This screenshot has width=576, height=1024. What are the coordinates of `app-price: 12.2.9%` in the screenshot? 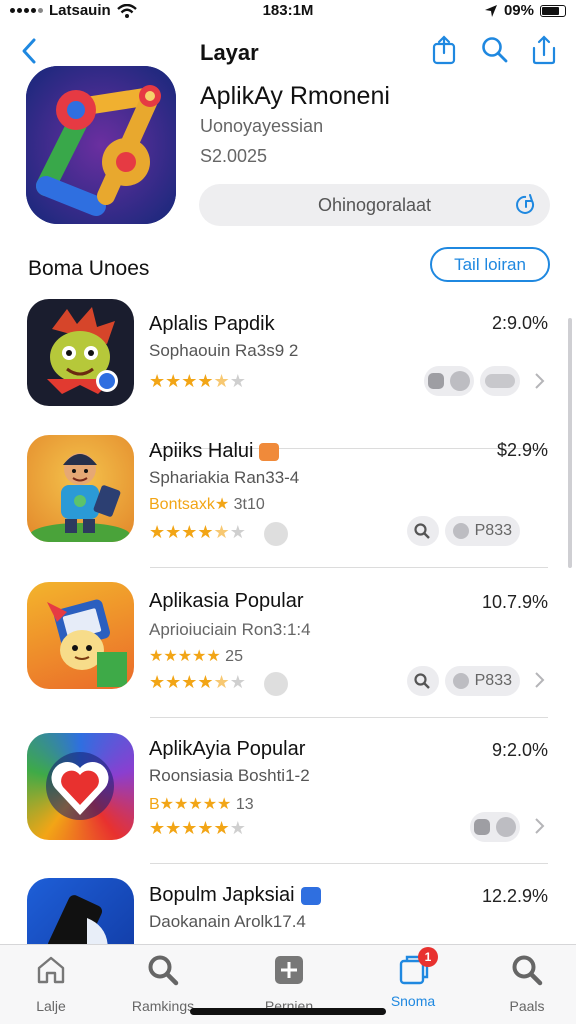 It's located at (514, 896).